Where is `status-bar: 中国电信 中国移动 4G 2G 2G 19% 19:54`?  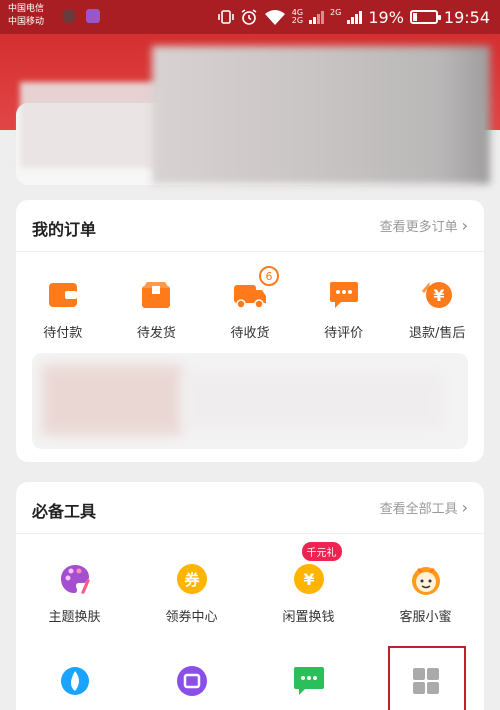
status-bar: 中国电信 中国移动 4G 2G 2G 19% 19:54 is located at coordinates (250, 17).